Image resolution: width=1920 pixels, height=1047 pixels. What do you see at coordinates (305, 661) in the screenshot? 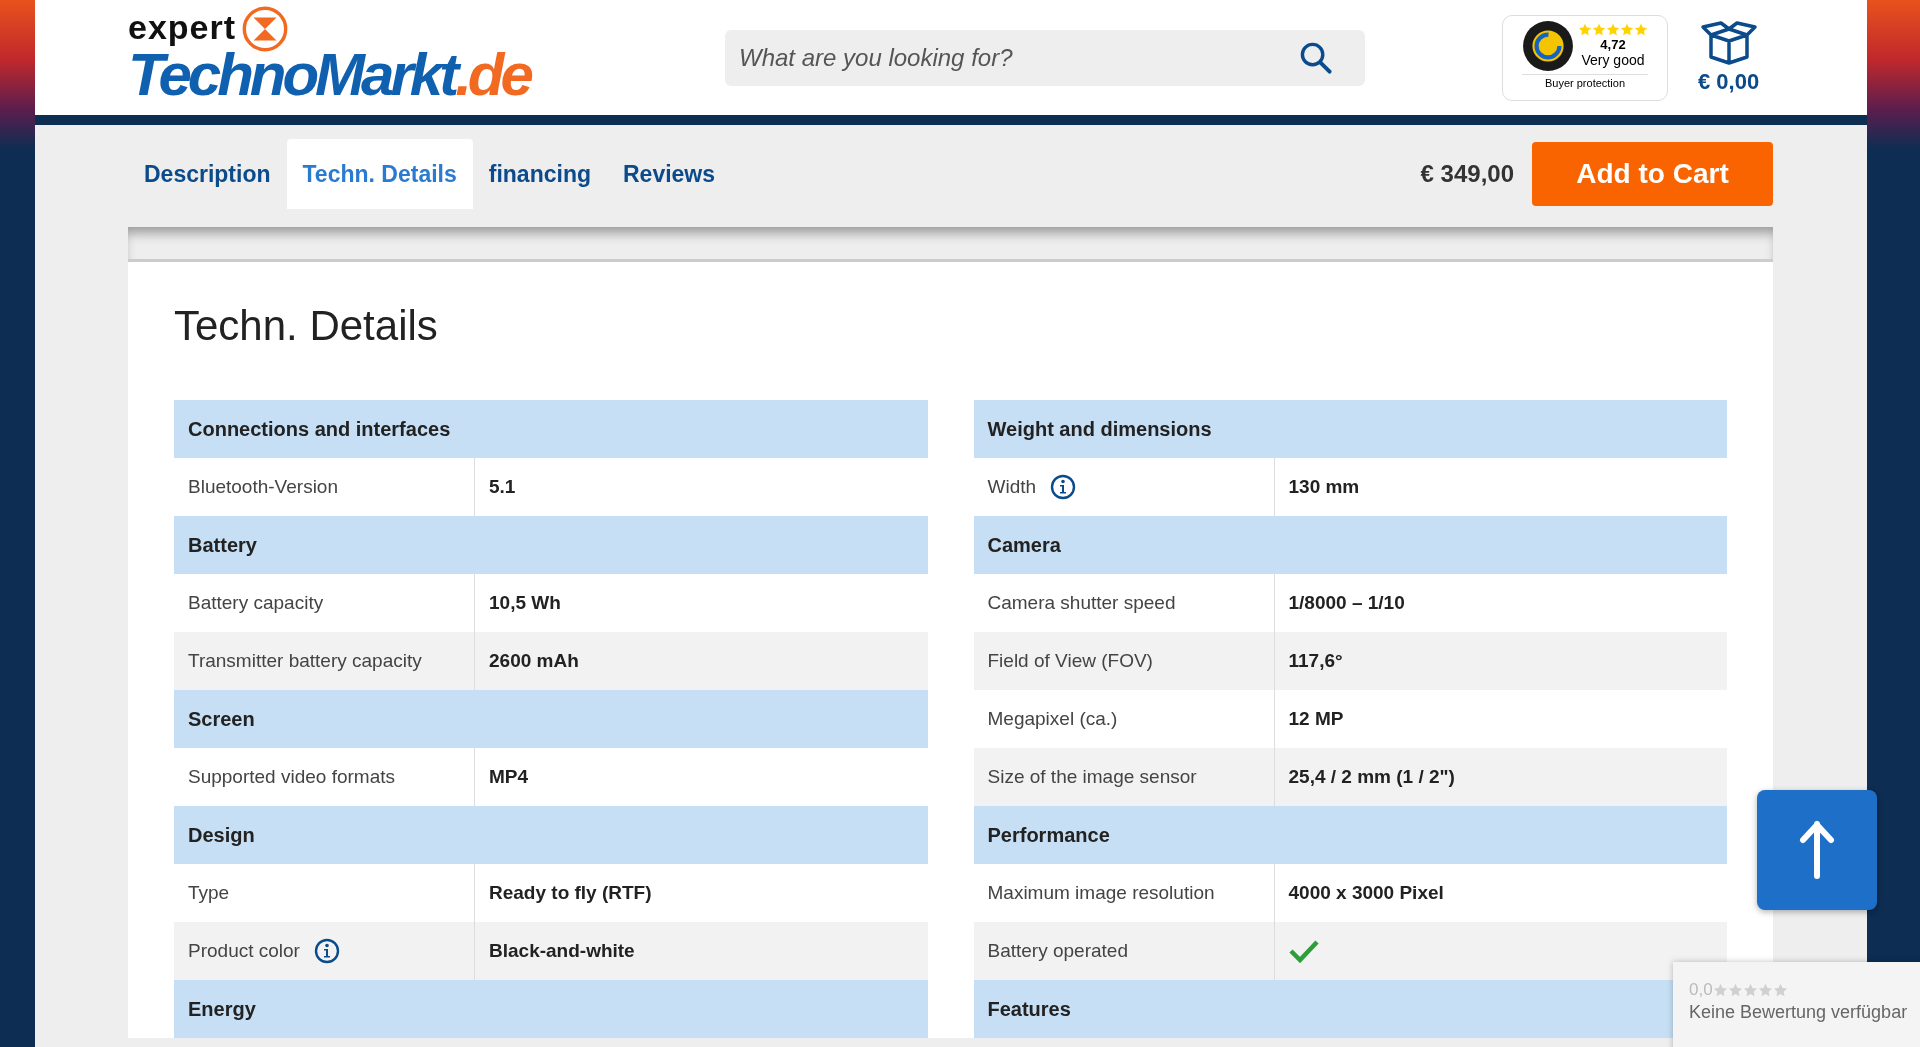
I see `spec-label: Transmitter battery capacity` at bounding box center [305, 661].